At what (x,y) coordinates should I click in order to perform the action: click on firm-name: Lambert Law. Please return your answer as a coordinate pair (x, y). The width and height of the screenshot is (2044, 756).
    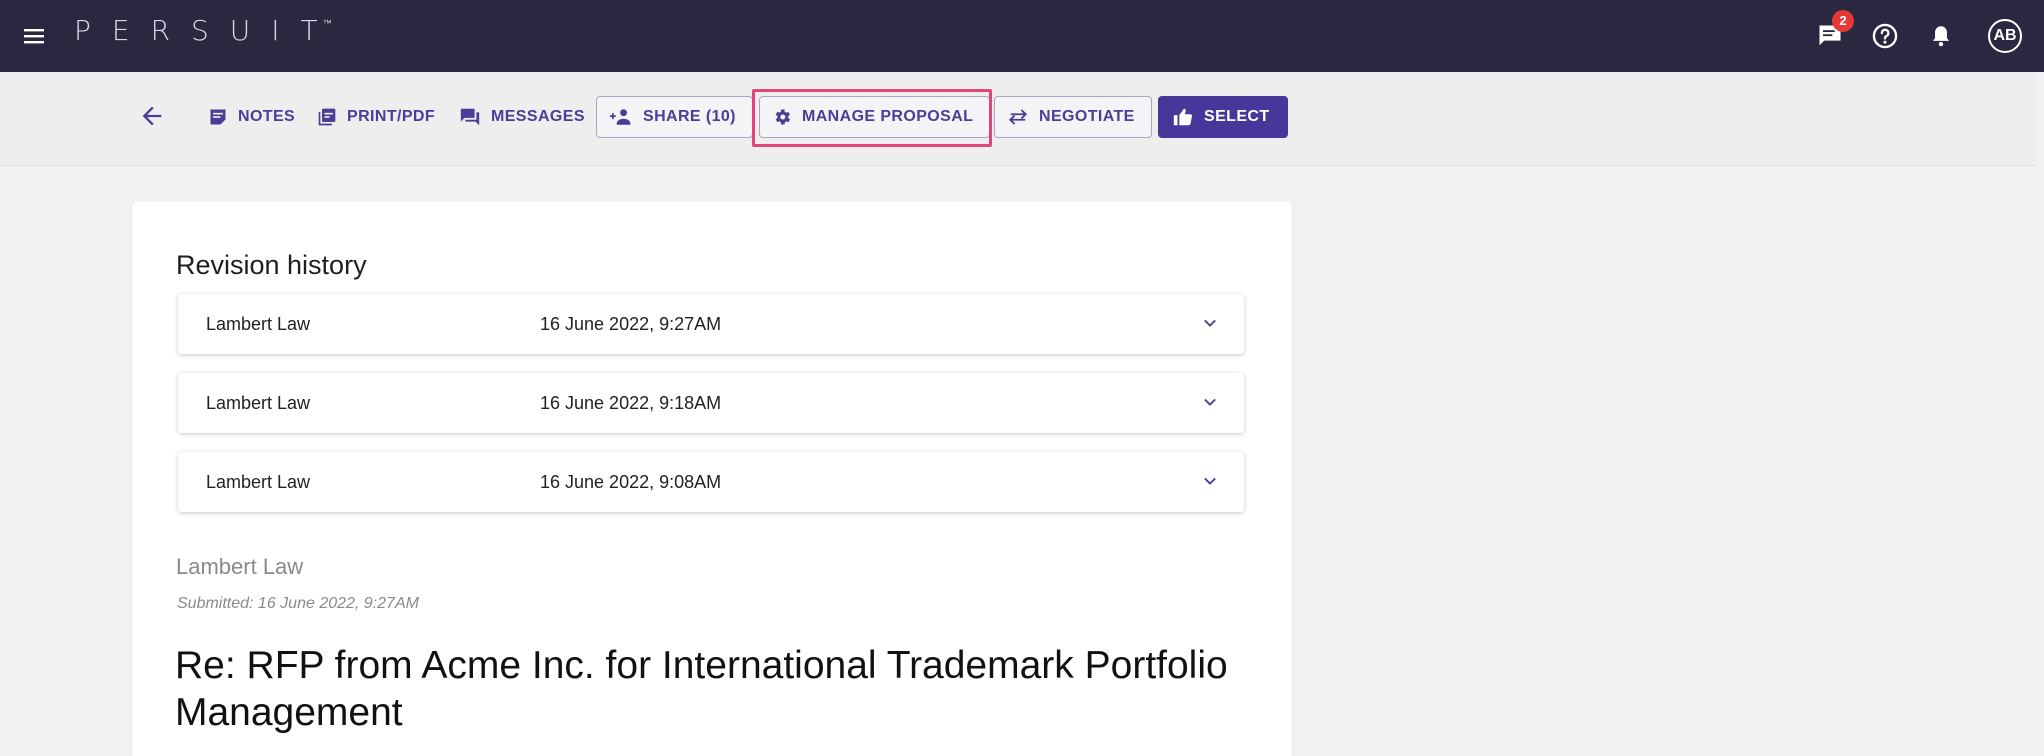
    Looking at the image, I should click on (240, 566).